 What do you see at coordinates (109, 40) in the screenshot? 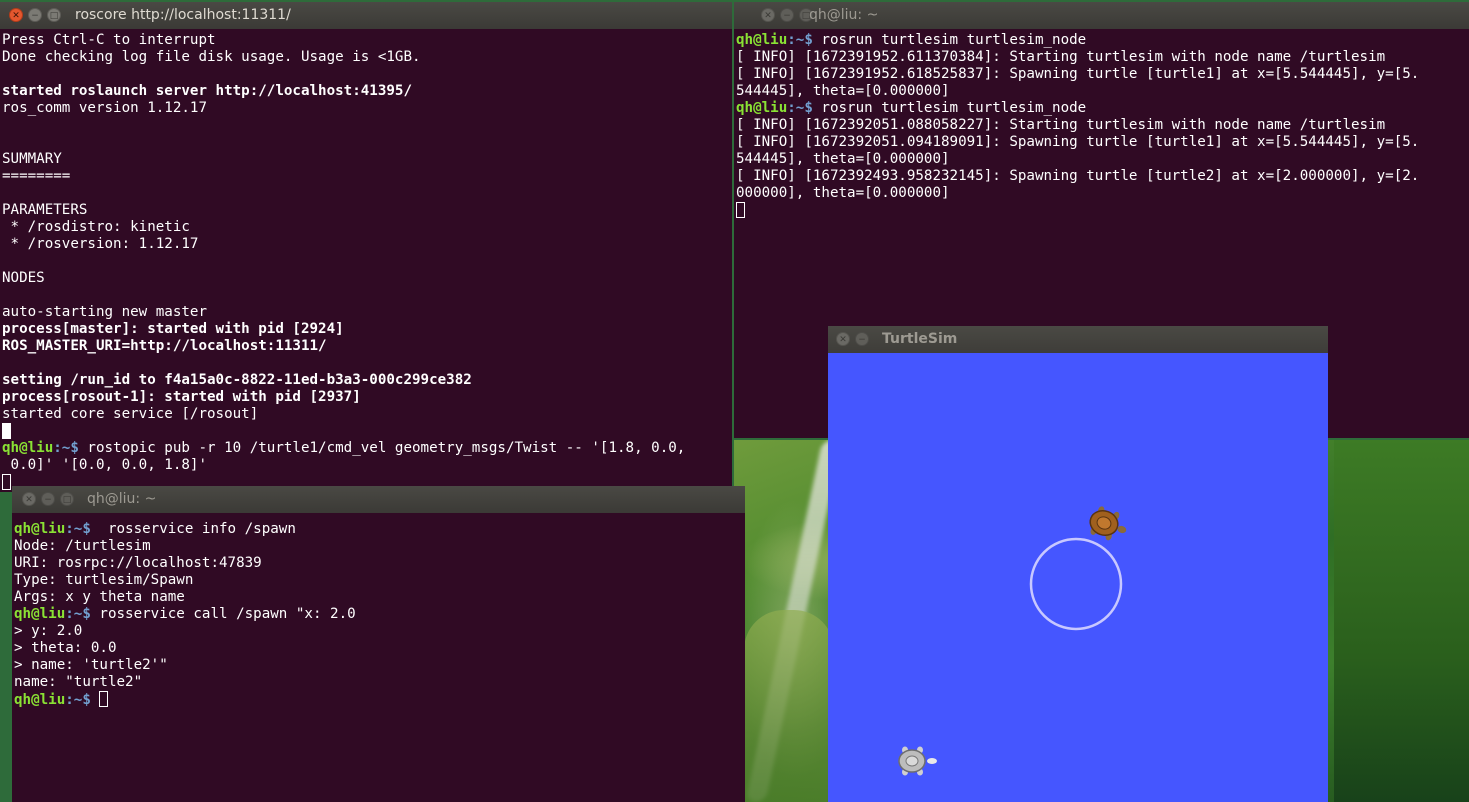
I see `output-text: Press Ctrl-C to interrupt` at bounding box center [109, 40].